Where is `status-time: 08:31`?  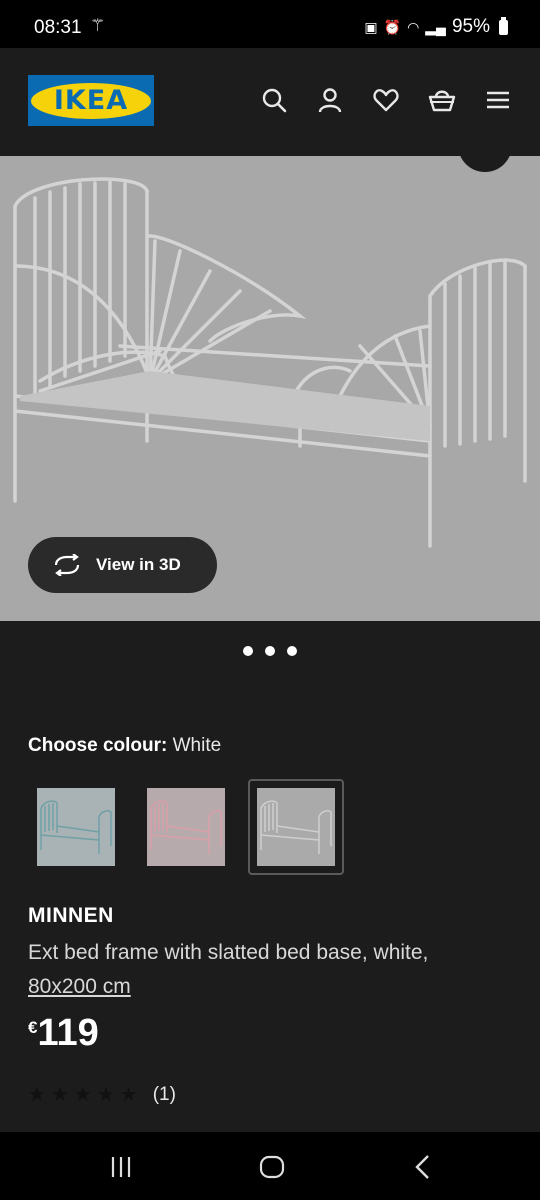 status-time: 08:31 is located at coordinates (58, 27).